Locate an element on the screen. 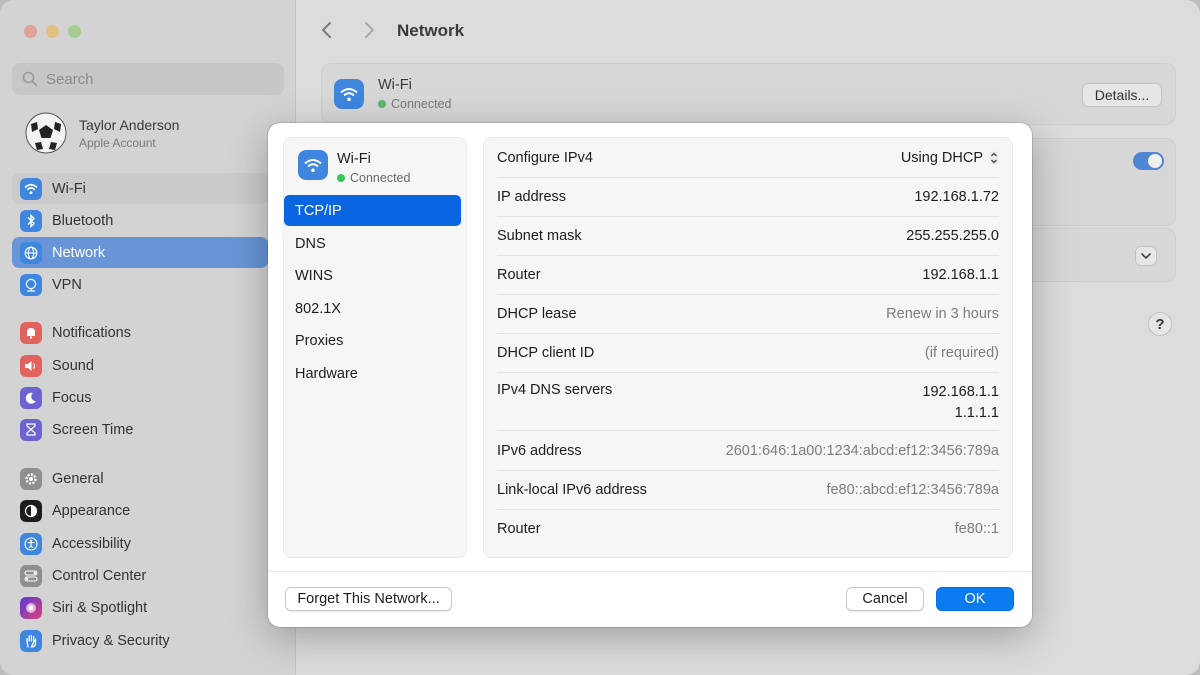 The image size is (1200, 675). sidebar-item-label: Accessibility is located at coordinates (91, 543).